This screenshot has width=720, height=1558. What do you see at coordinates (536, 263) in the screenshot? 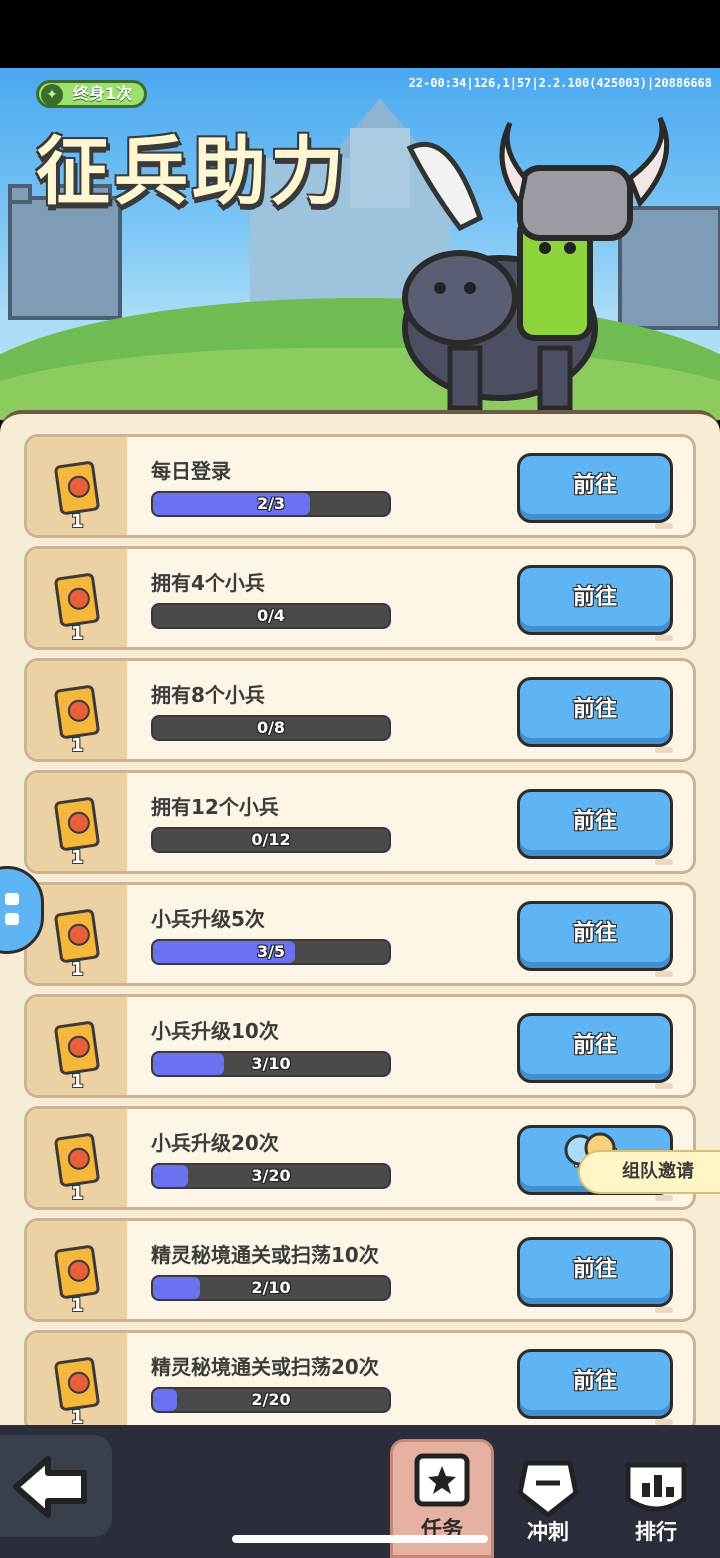
I see `knight-mascot-illustration` at bounding box center [536, 263].